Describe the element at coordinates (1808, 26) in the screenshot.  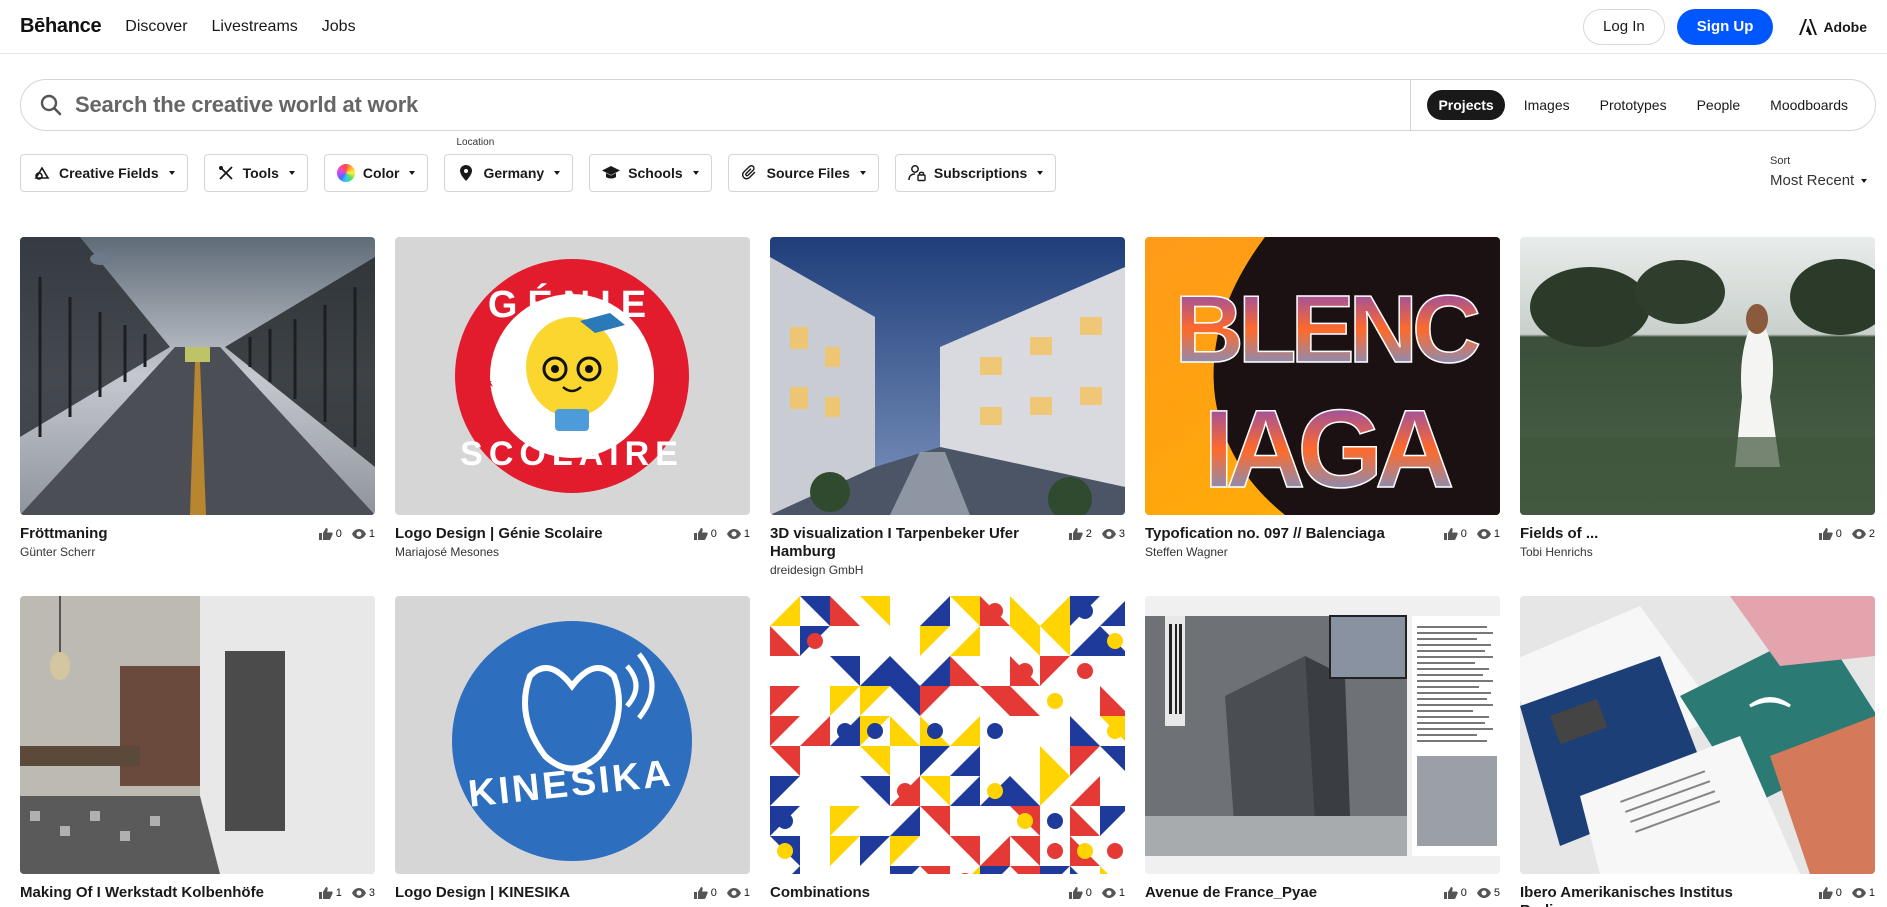
I see `adobe-icon` at that location.